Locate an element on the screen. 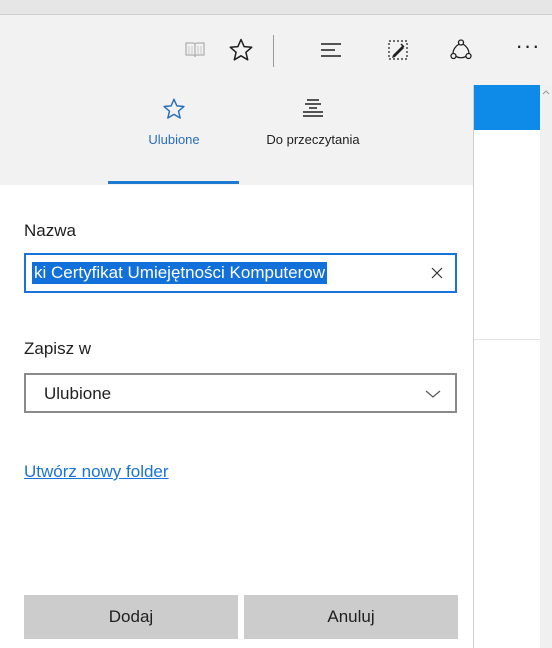 The image size is (552, 648). save-in-value: Ulubione is located at coordinates (78, 393).